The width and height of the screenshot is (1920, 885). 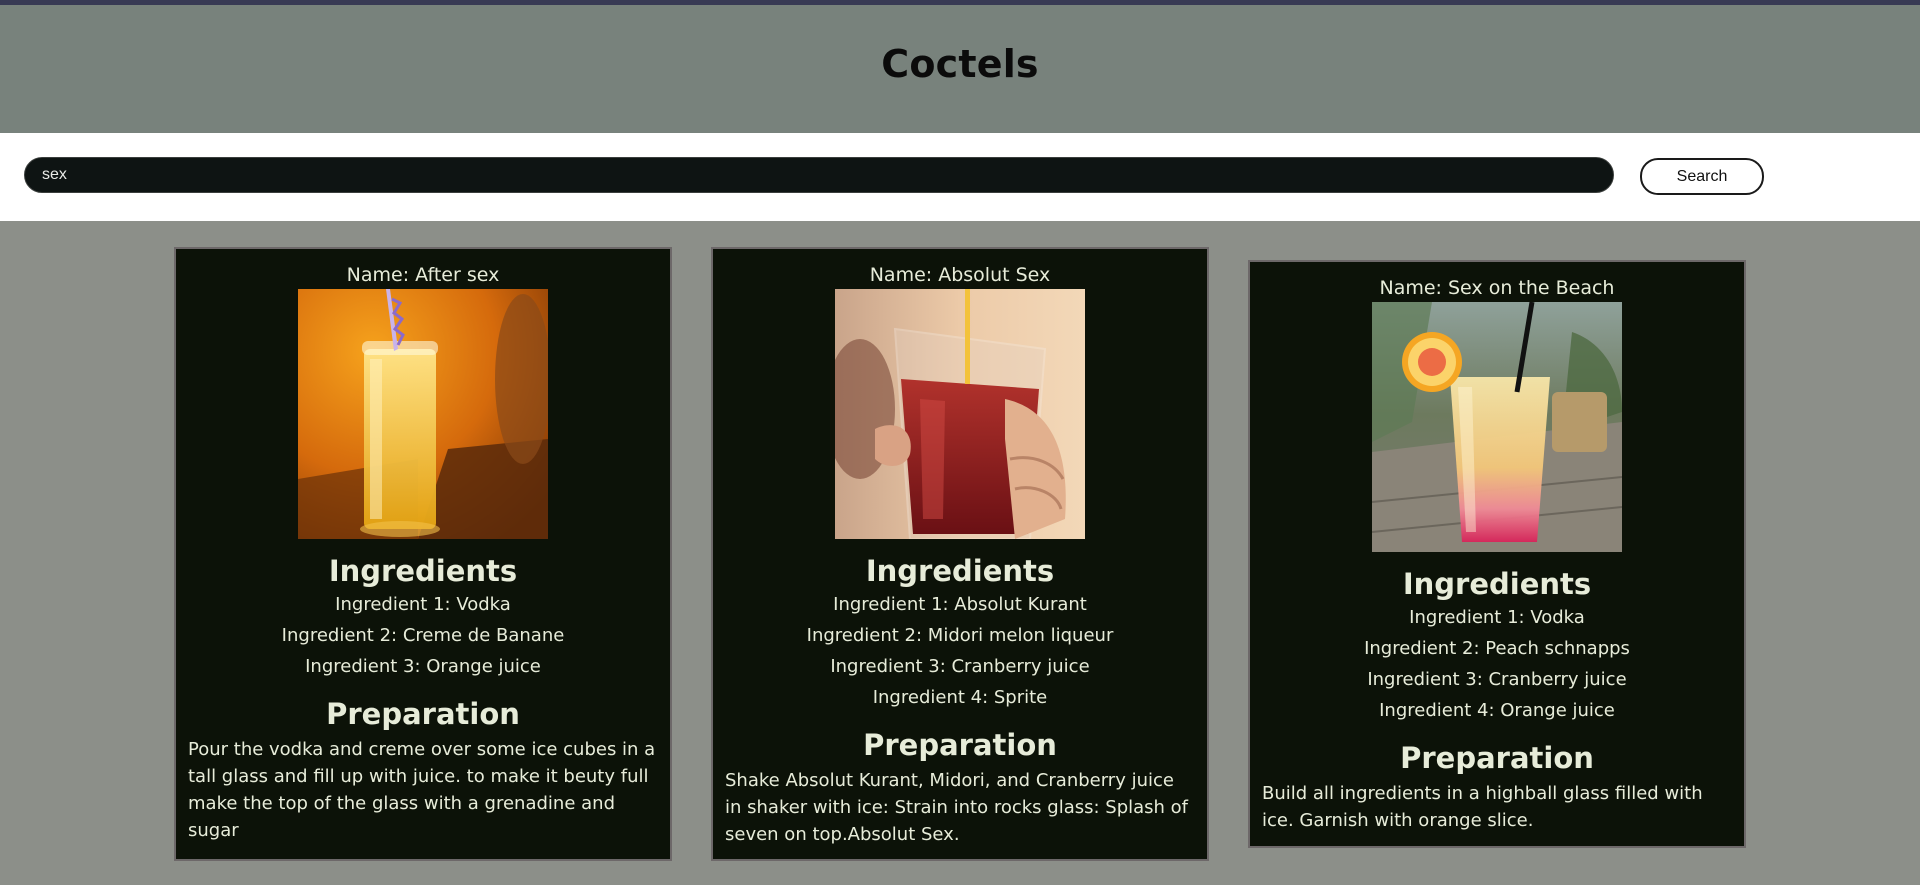 What do you see at coordinates (960, 635) in the screenshot?
I see `ingredient-item: Ingredient 2: Midori melon liqueur` at bounding box center [960, 635].